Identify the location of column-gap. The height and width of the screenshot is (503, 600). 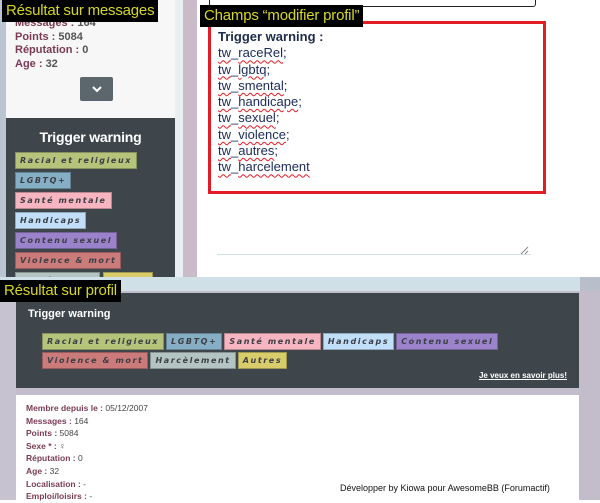
(179, 139).